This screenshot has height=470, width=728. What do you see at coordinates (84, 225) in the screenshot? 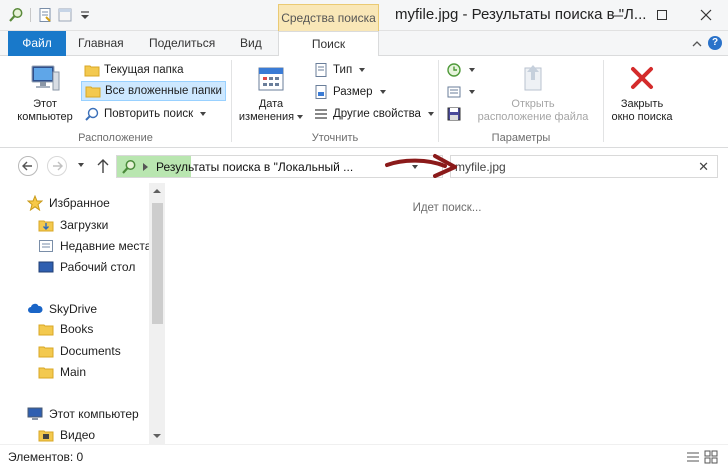
I see `nav-label: Загрузки` at bounding box center [84, 225].